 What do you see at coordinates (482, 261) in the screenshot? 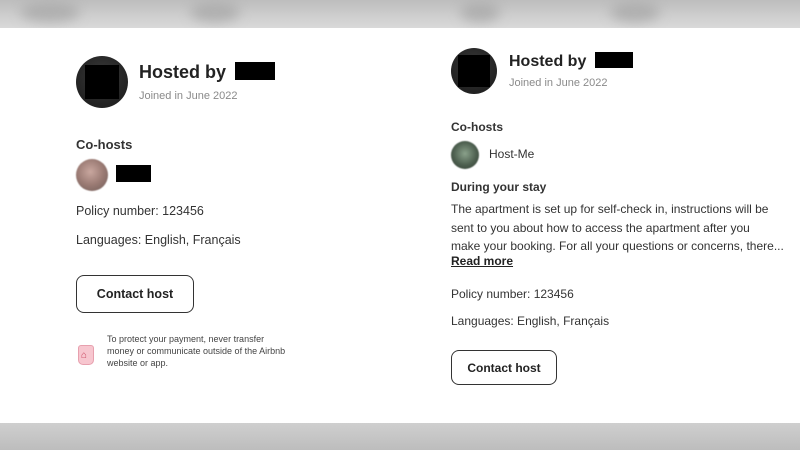
I see `read-more-link: Read more` at bounding box center [482, 261].